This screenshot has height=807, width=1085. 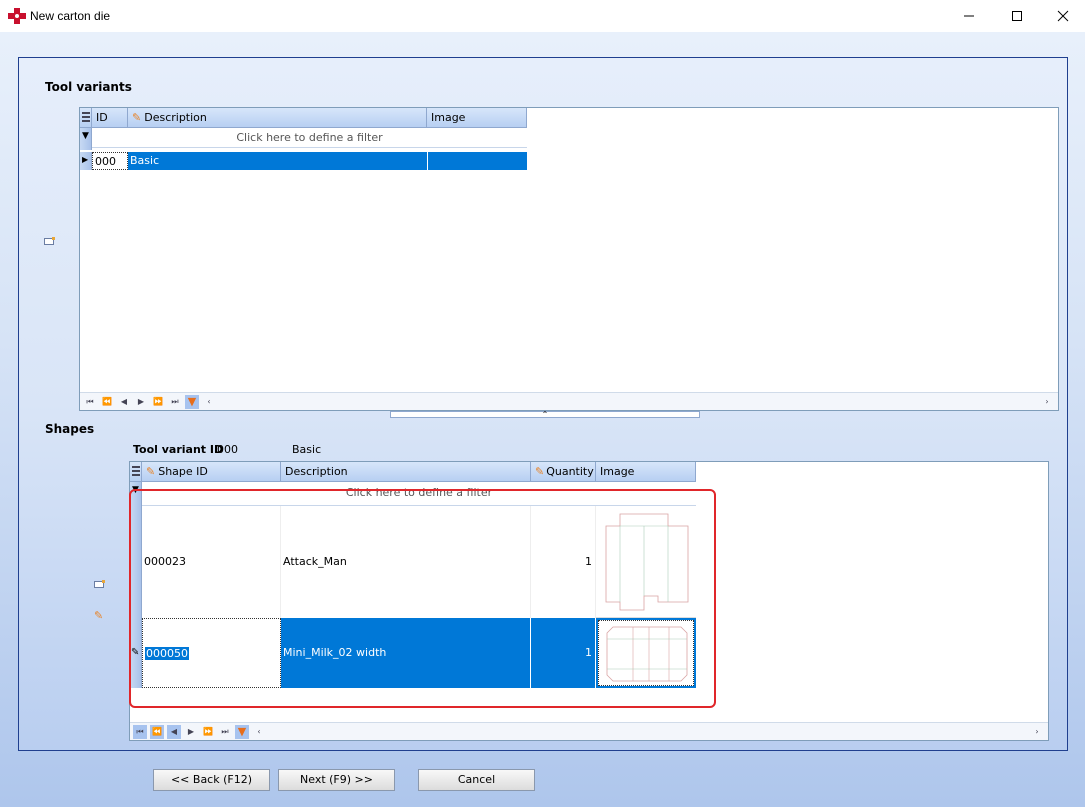 I want to click on window-title: New carton die, so click(x=70, y=16).